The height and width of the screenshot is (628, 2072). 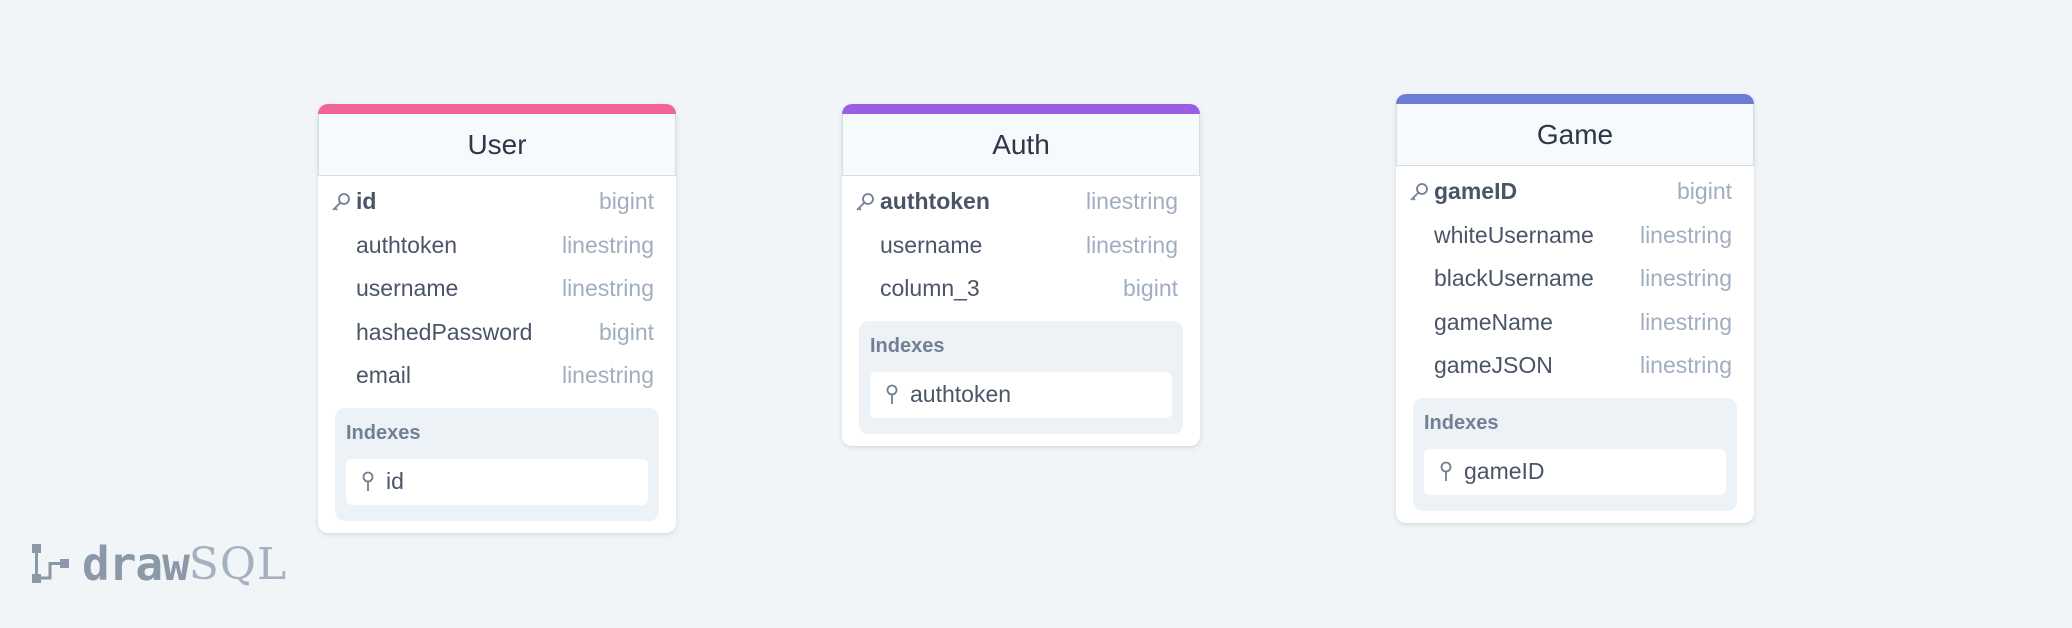 I want to click on table-title: Auth, so click(x=1021, y=145).